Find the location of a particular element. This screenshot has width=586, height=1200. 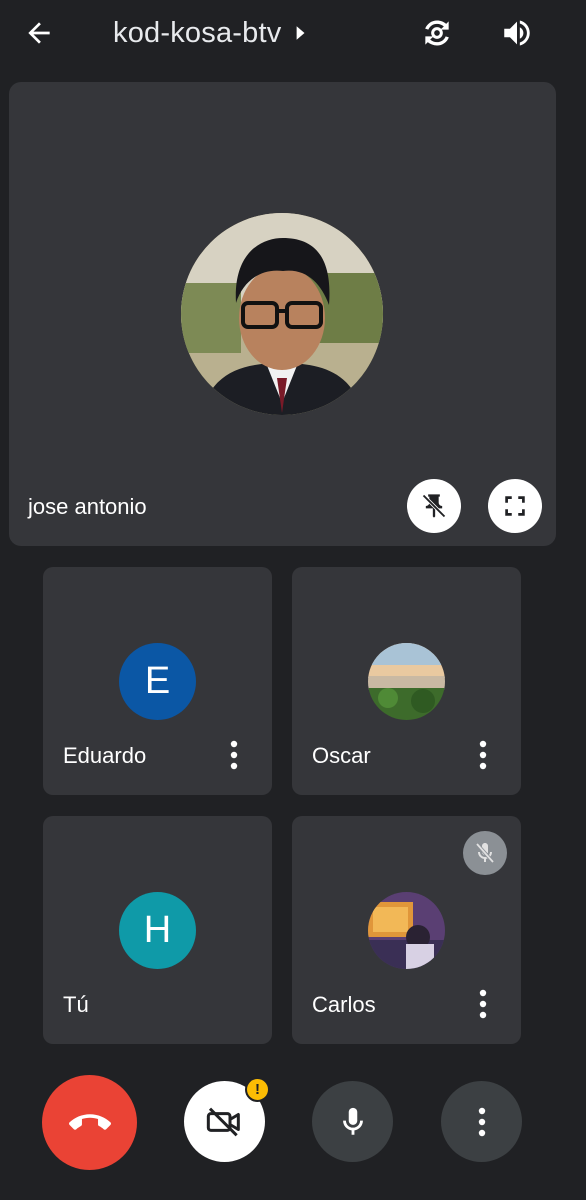

participant-name: Eduardo is located at coordinates (105, 755).